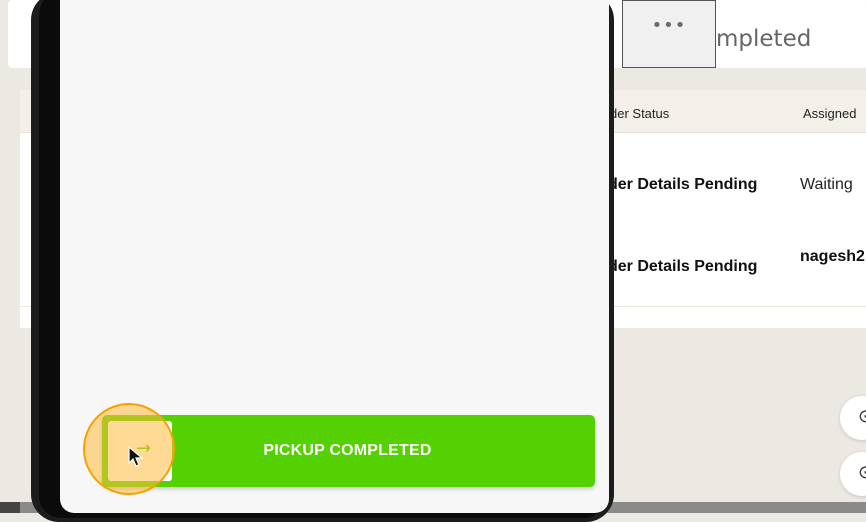 This screenshot has width=866, height=522. Describe the element at coordinates (763, 39) in the screenshot. I see `status-filter-value: mpleted` at that location.